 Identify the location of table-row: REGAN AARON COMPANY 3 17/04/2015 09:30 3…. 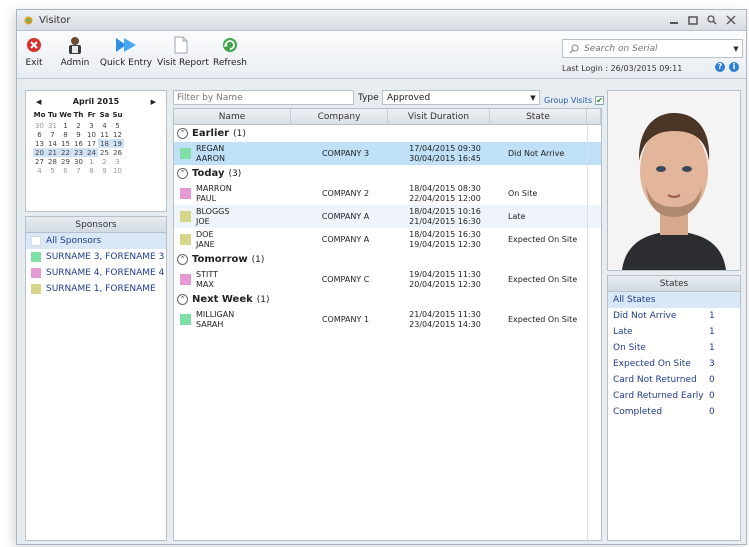
(387, 153).